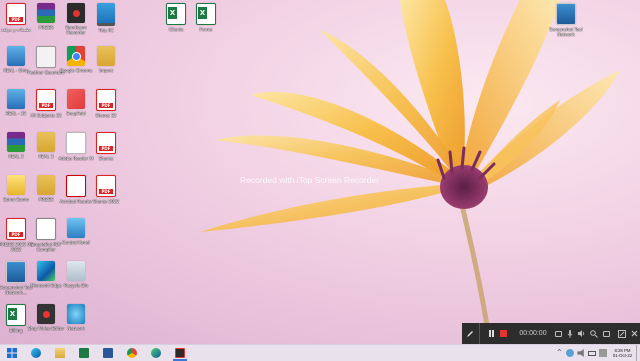  Describe the element at coordinates (76, 271) in the screenshot. I see `recycle-bin-icon` at that location.